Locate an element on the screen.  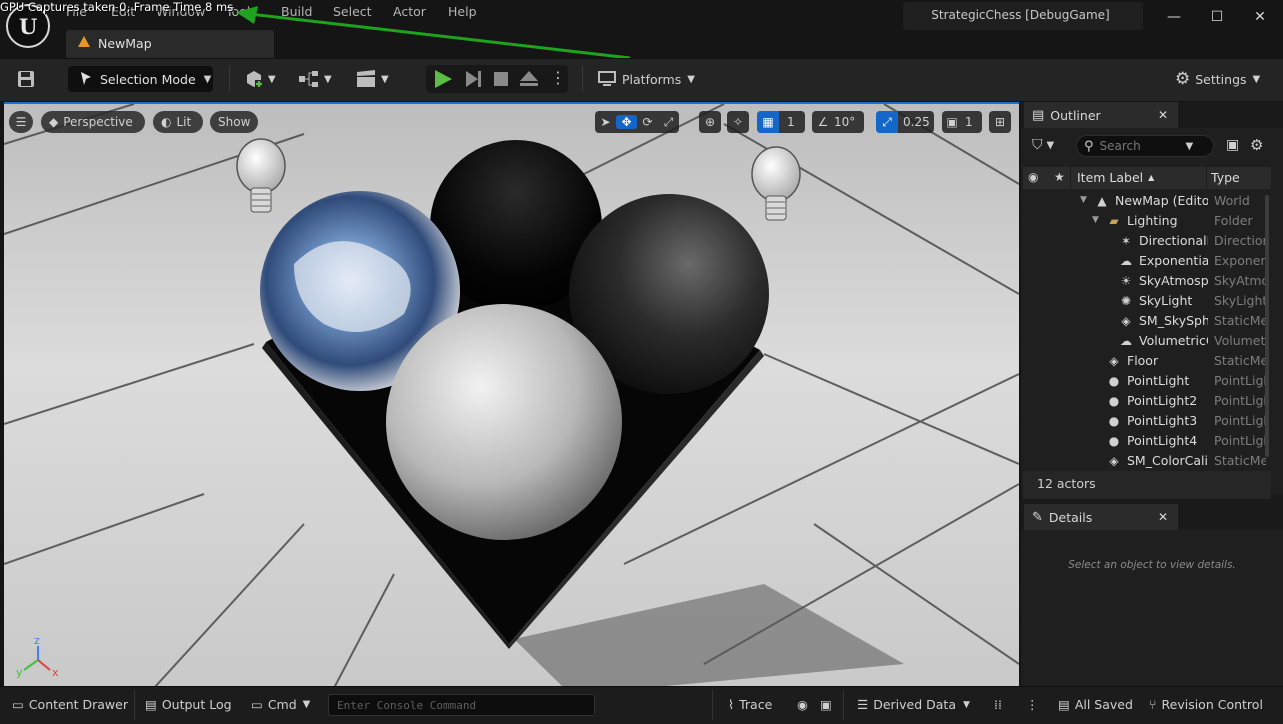
record-icon: ◉ is located at coordinates (802, 704).